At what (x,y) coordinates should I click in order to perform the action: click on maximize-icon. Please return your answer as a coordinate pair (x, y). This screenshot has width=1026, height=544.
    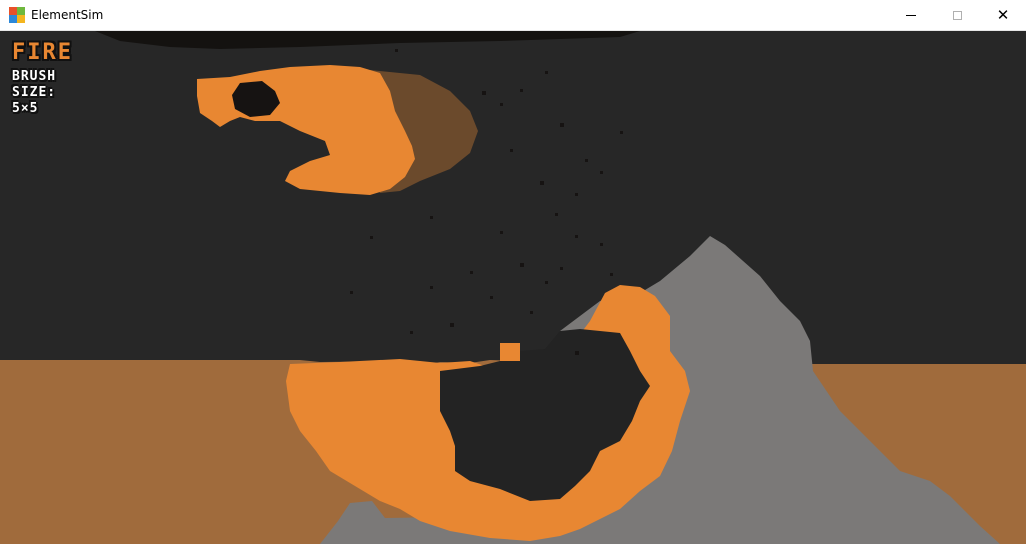
    Looking at the image, I should click on (957, 15).